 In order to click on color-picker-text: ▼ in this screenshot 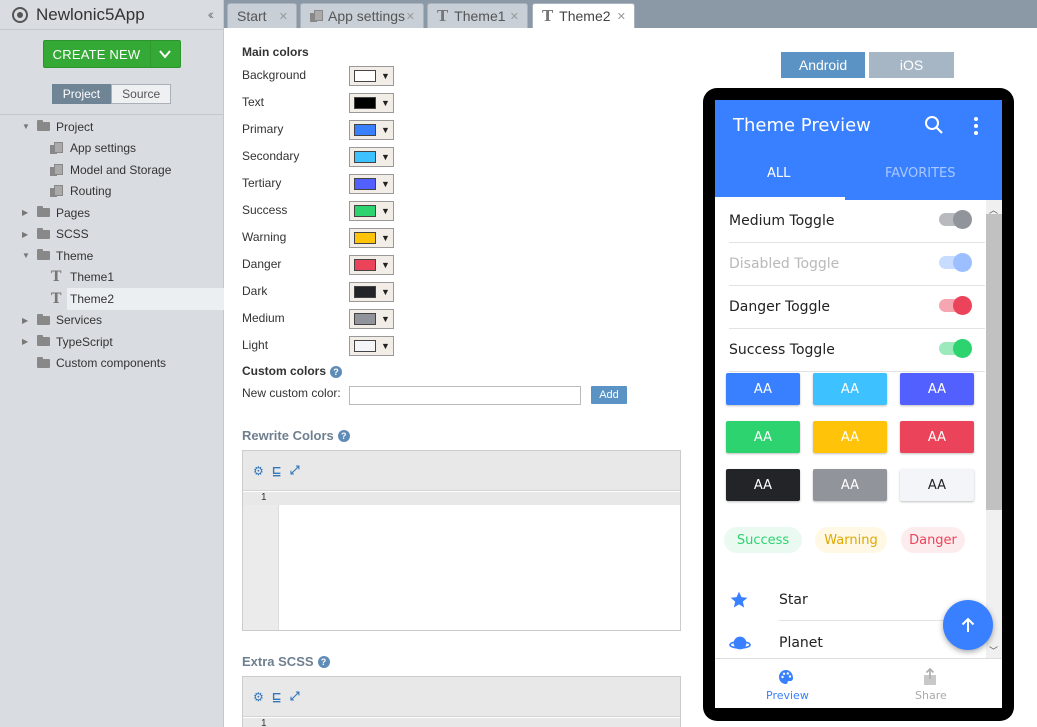, I will do `click(371, 103)`.